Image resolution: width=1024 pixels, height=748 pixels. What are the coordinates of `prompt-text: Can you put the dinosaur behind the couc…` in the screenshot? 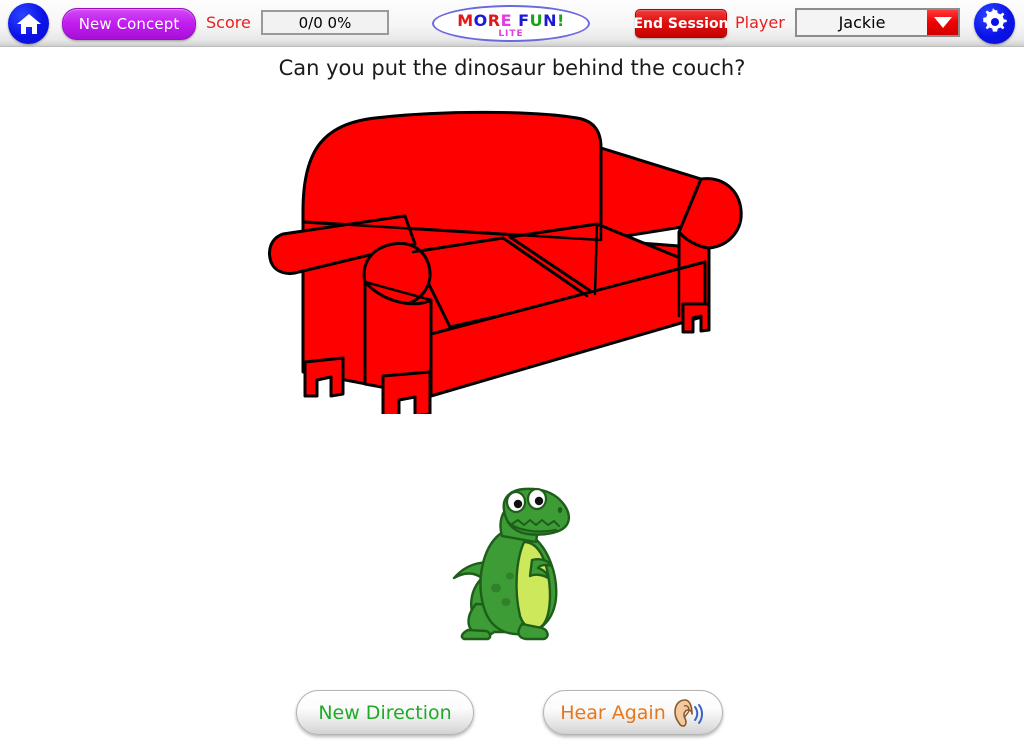 It's located at (512, 68).